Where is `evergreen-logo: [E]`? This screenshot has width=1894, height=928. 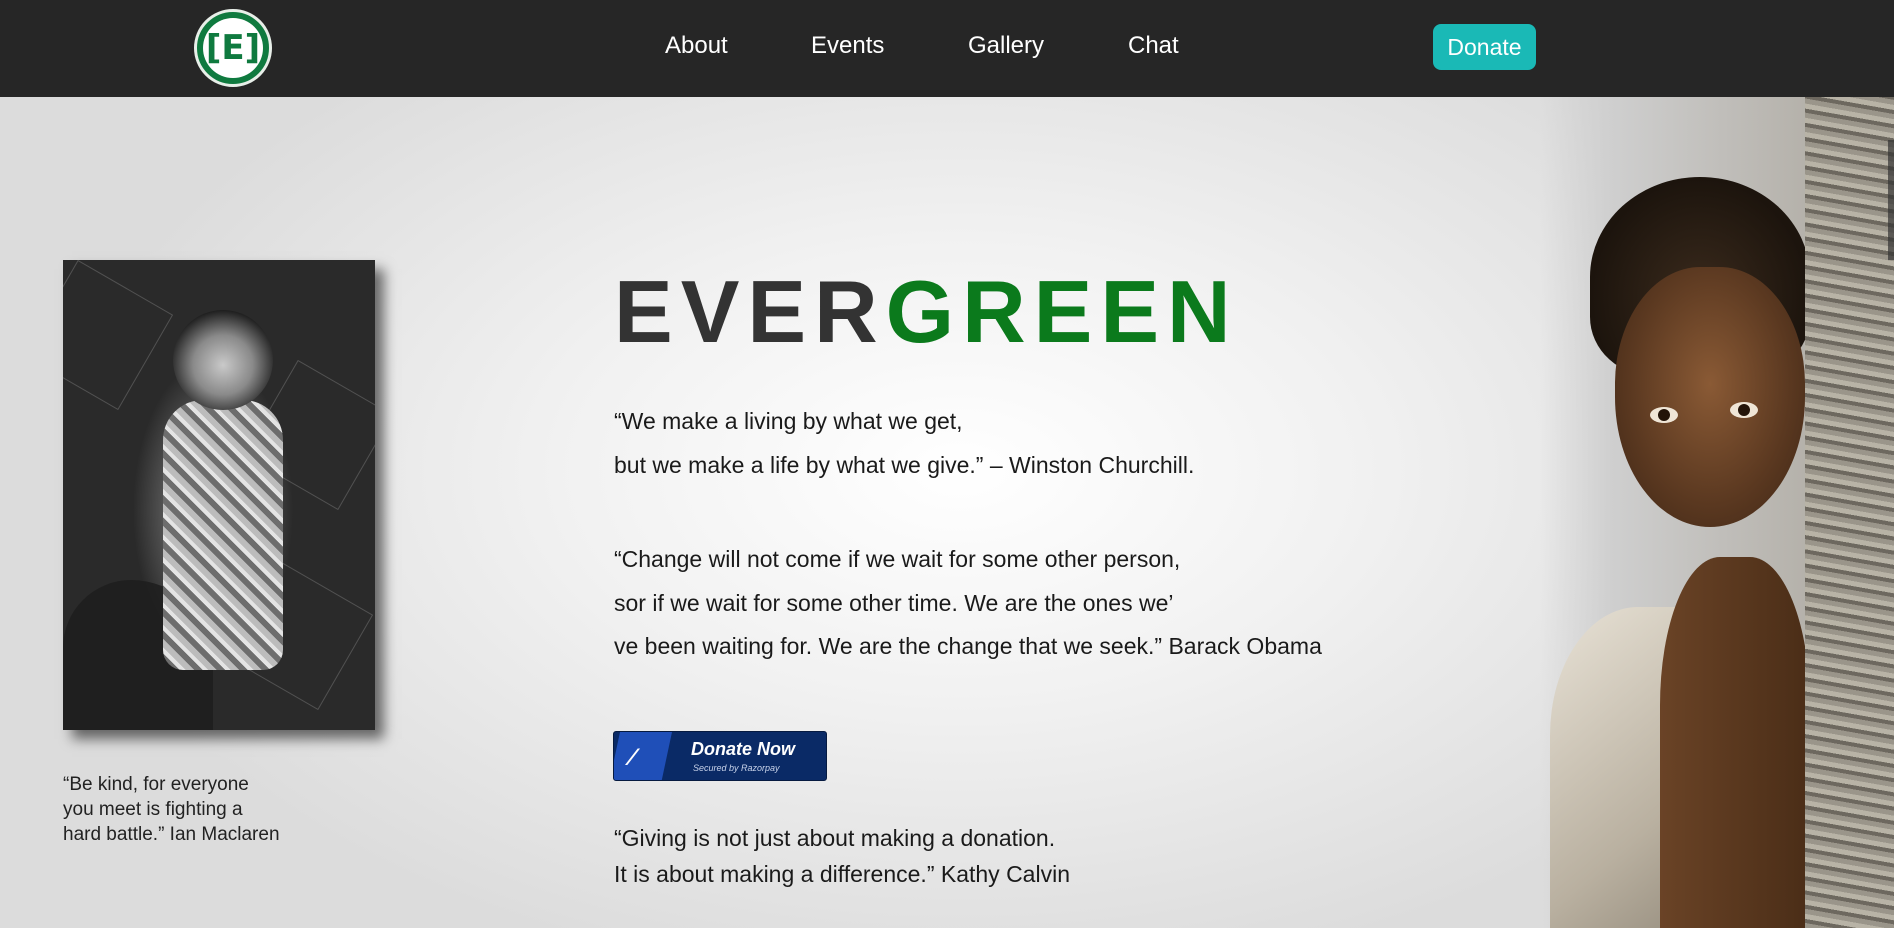
evergreen-logo: [E] is located at coordinates (233, 48).